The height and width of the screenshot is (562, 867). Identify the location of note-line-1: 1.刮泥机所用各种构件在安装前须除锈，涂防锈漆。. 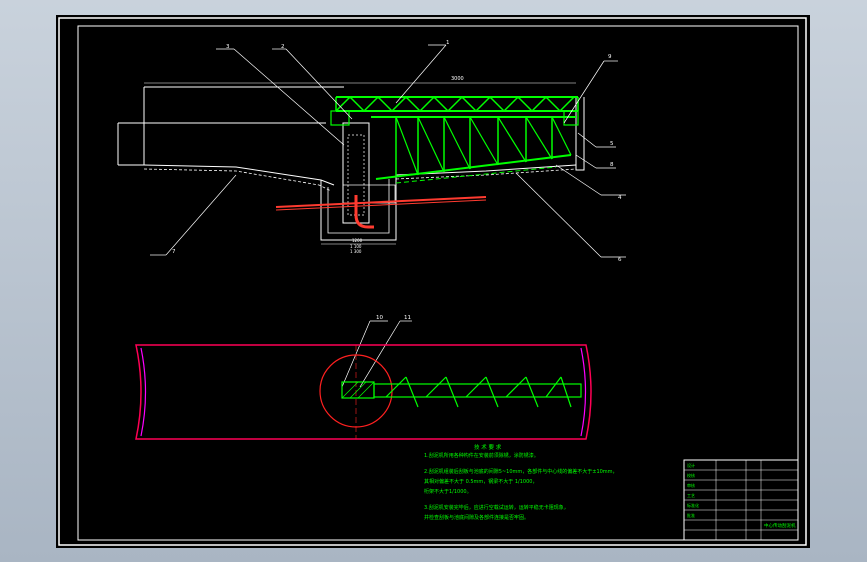
(481, 455).